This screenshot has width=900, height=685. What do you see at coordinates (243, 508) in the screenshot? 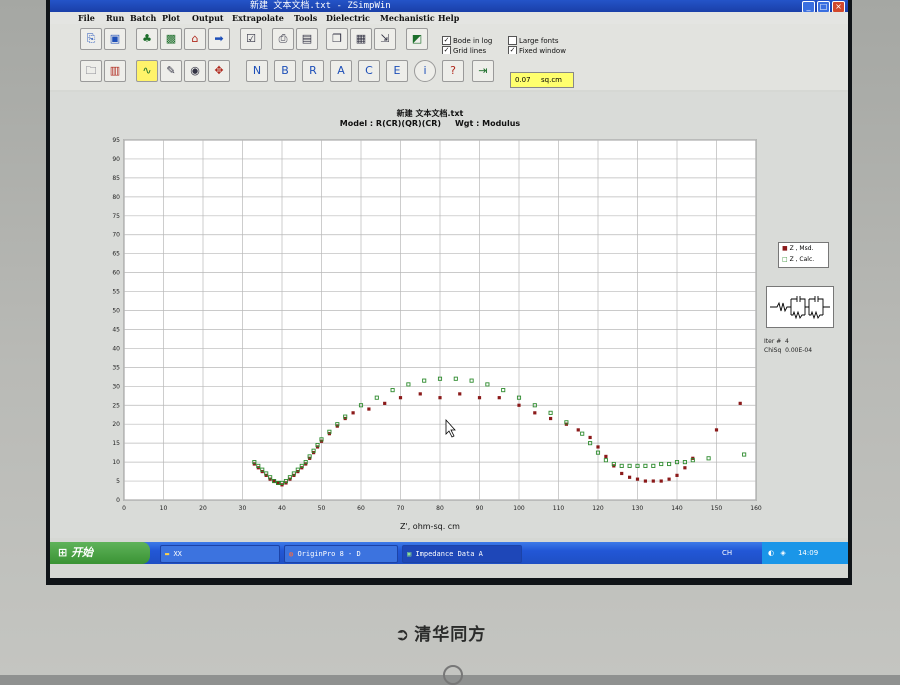
I see `x-tick-label: 30` at bounding box center [243, 508].